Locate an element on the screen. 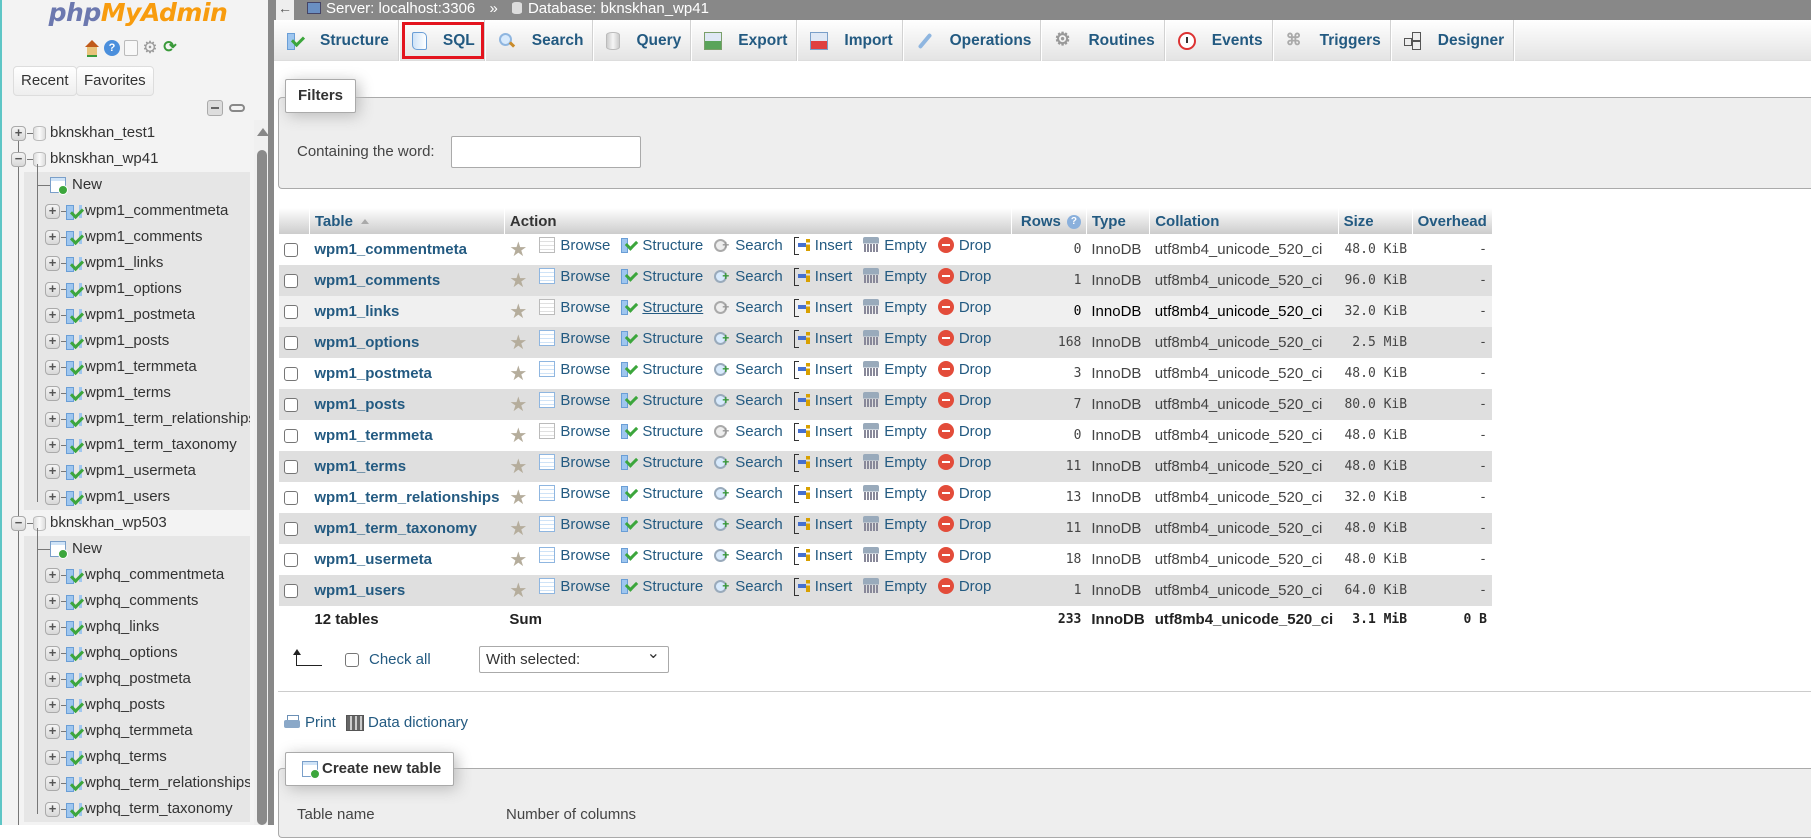 Image resolution: width=1811 pixels, height=838 pixels. tree-label: wphq_comments is located at coordinates (141, 601).